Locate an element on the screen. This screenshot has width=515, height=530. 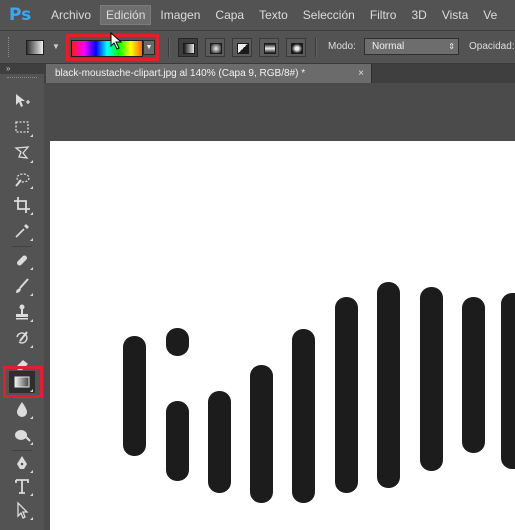
marquee-tool-icon is located at coordinates (22, 127).